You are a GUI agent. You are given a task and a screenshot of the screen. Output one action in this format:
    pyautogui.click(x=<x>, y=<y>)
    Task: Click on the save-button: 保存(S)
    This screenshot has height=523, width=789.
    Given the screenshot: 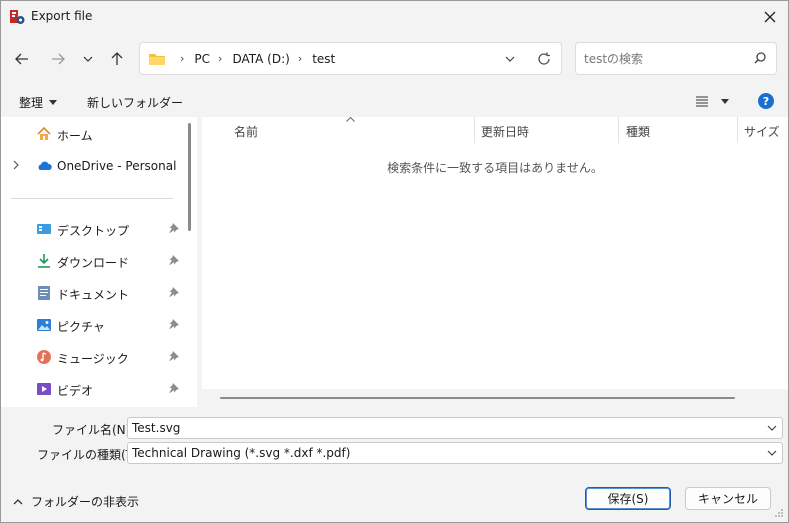 What is the action you would take?
    pyautogui.click(x=628, y=498)
    